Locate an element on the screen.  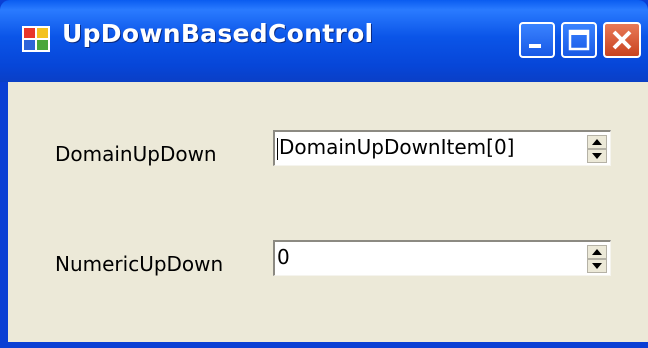
minimize-button is located at coordinates (537, 40).